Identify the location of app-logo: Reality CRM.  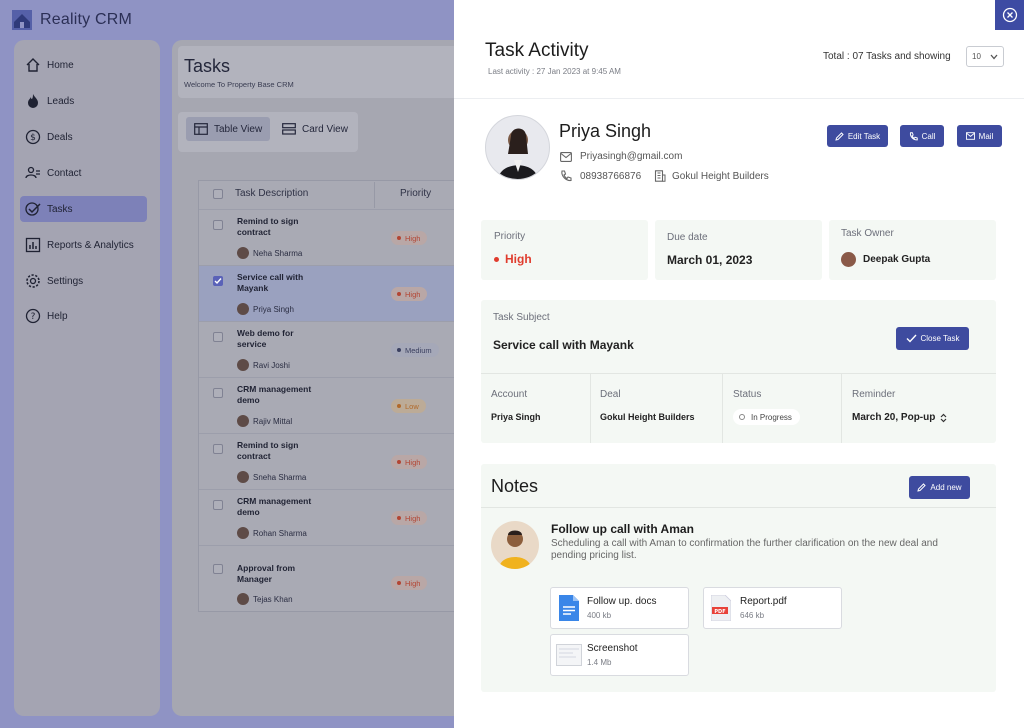
(72, 20).